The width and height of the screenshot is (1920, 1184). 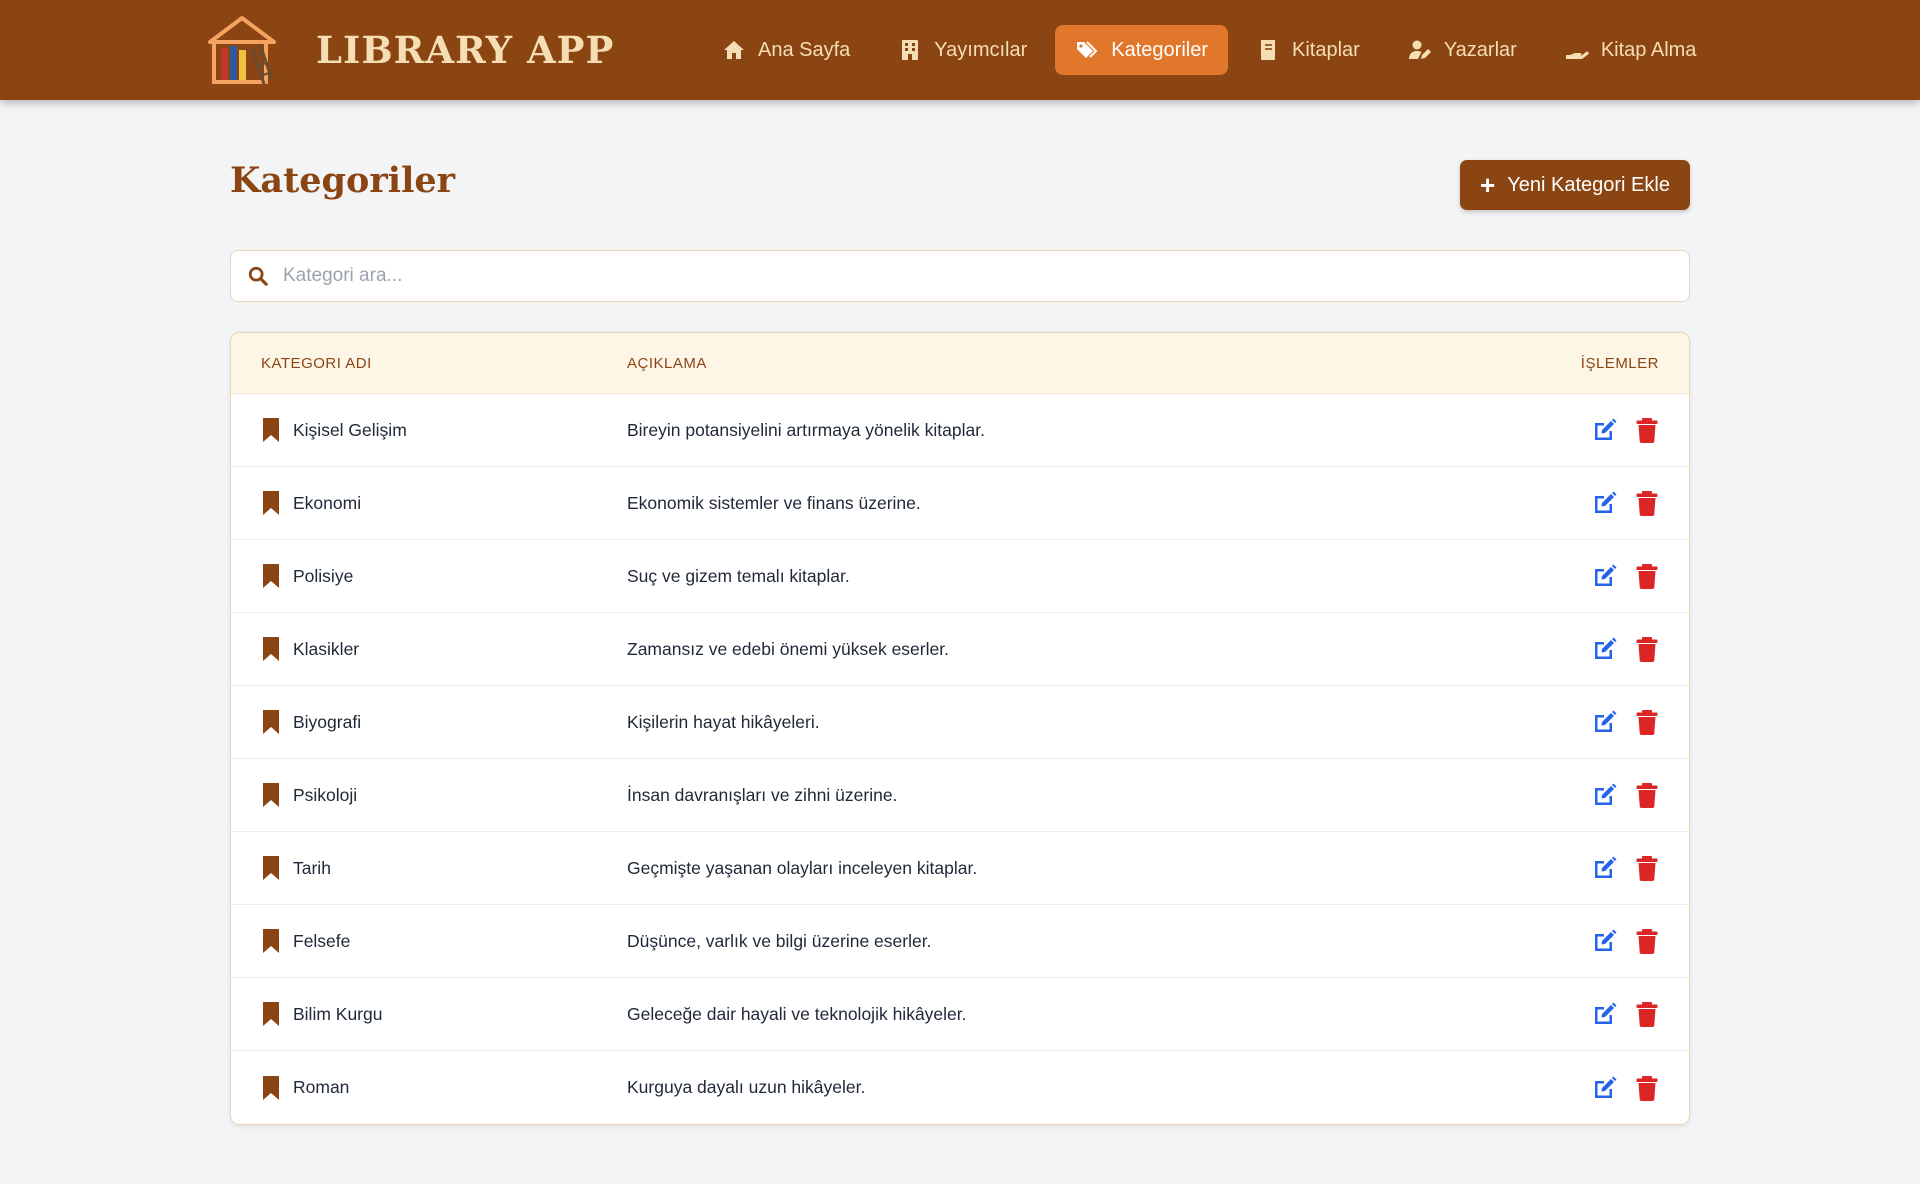 What do you see at coordinates (738, 575) in the screenshot?
I see `category-description: Suç ve gizem temalı kitaplar.` at bounding box center [738, 575].